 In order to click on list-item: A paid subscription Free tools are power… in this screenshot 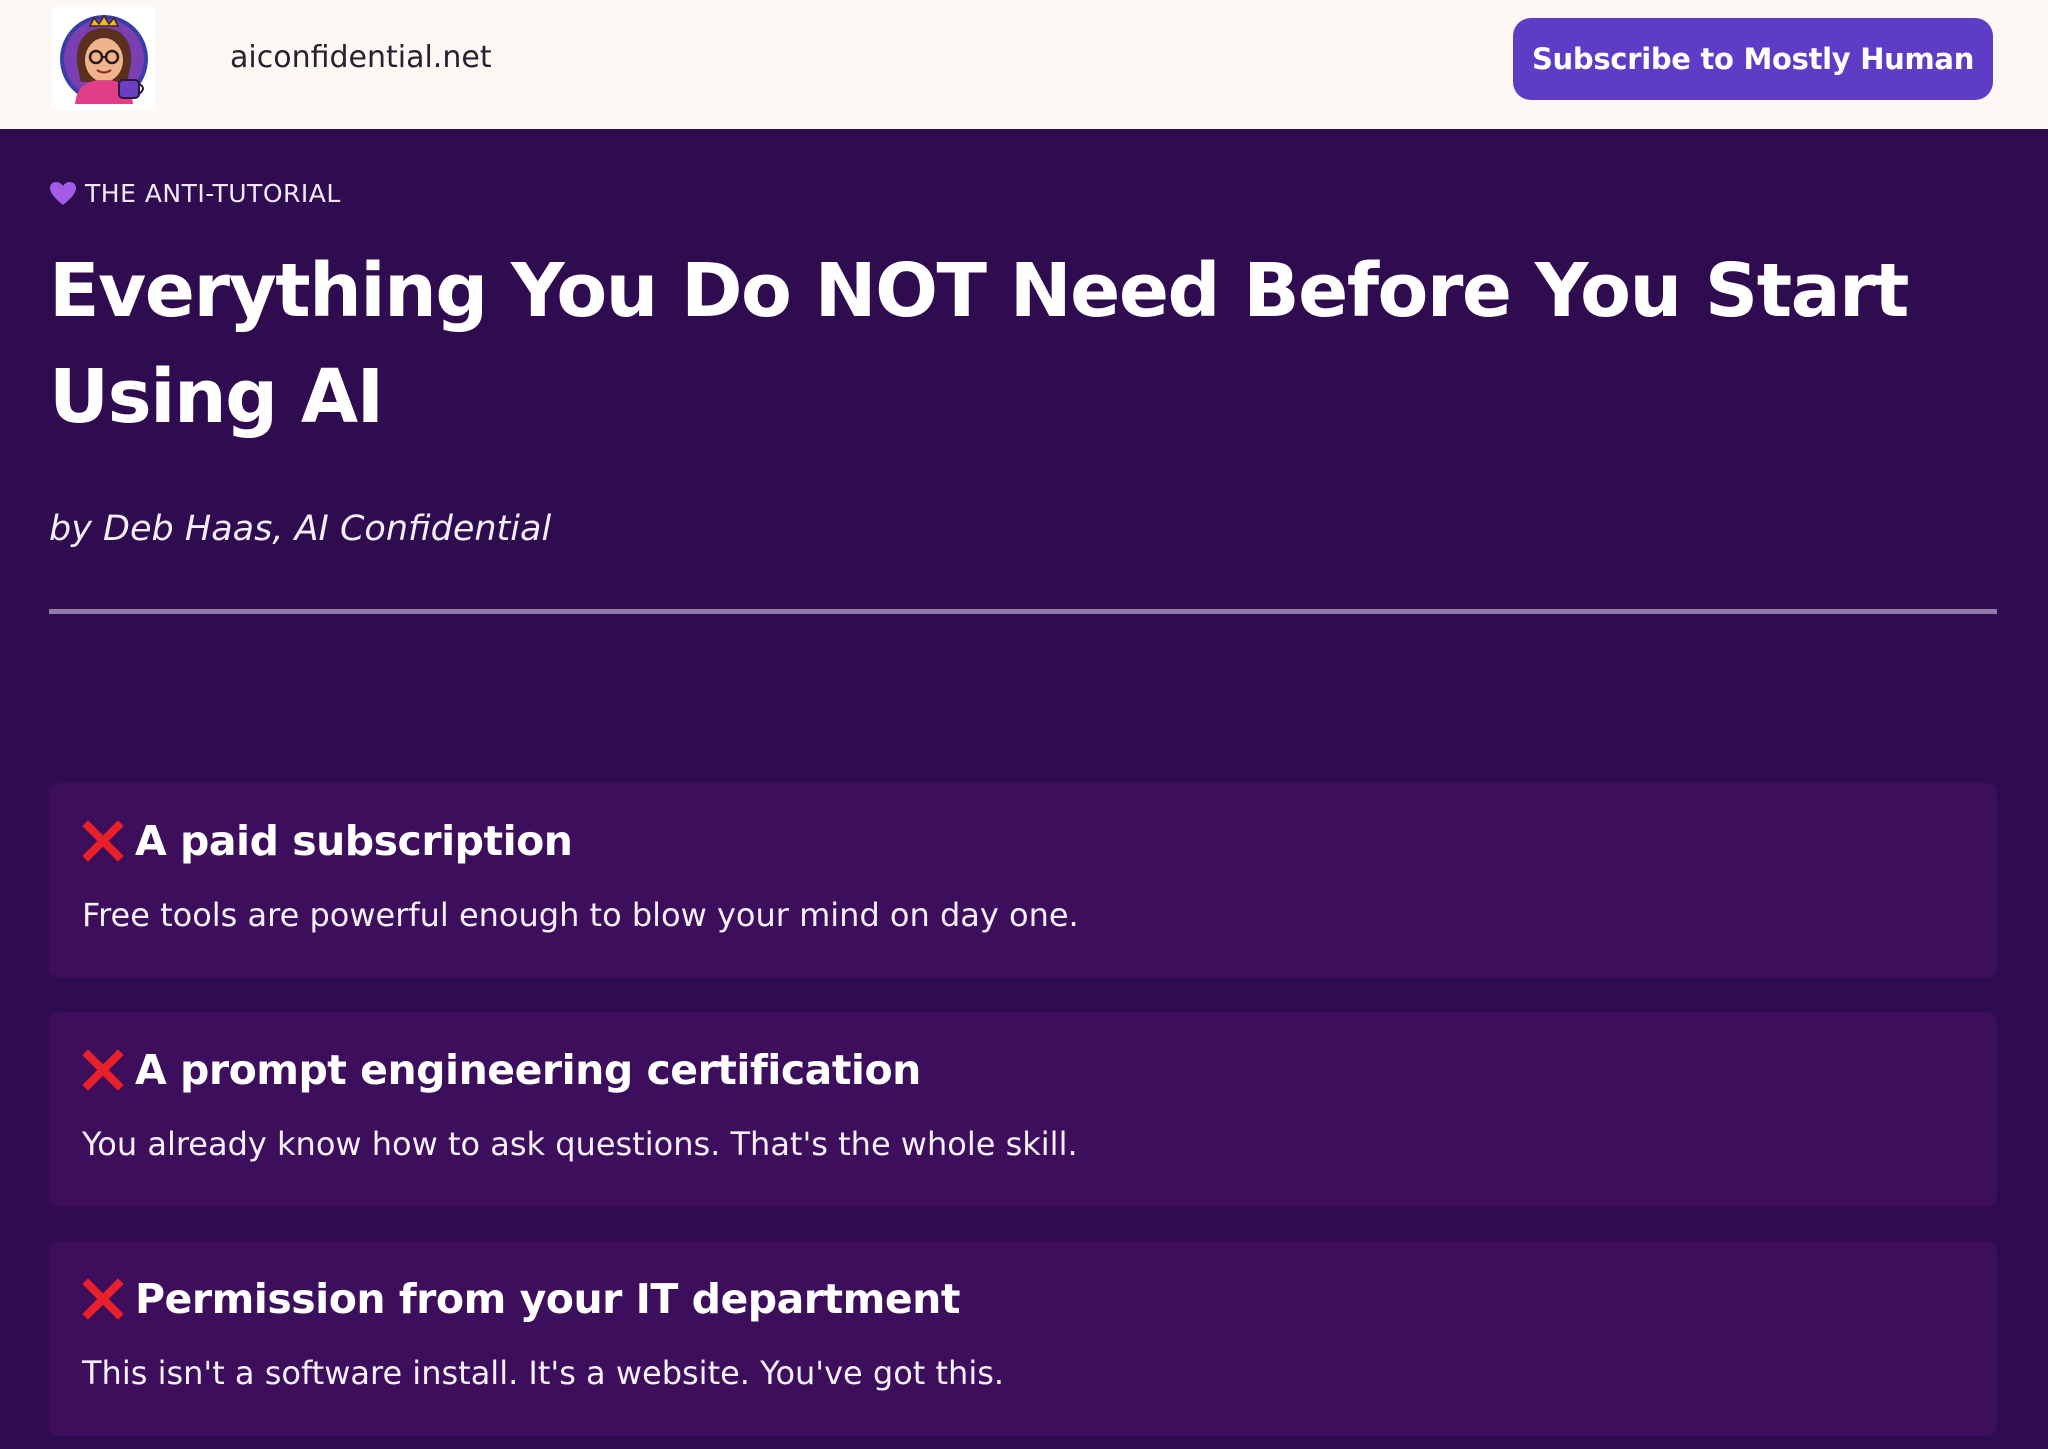, I will do `click(1023, 880)`.